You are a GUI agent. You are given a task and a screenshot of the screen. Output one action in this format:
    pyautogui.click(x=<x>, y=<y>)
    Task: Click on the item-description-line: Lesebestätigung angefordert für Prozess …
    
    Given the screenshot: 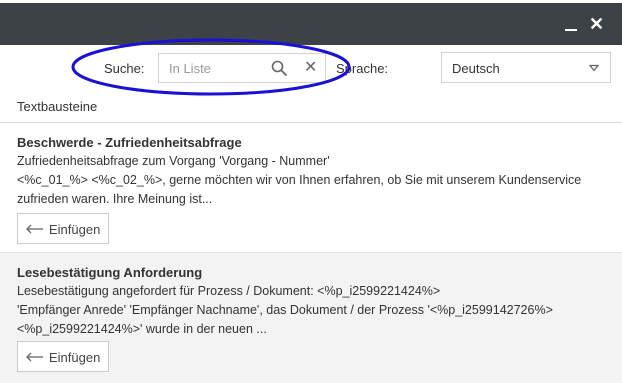 What is the action you would take?
    pyautogui.click(x=229, y=291)
    